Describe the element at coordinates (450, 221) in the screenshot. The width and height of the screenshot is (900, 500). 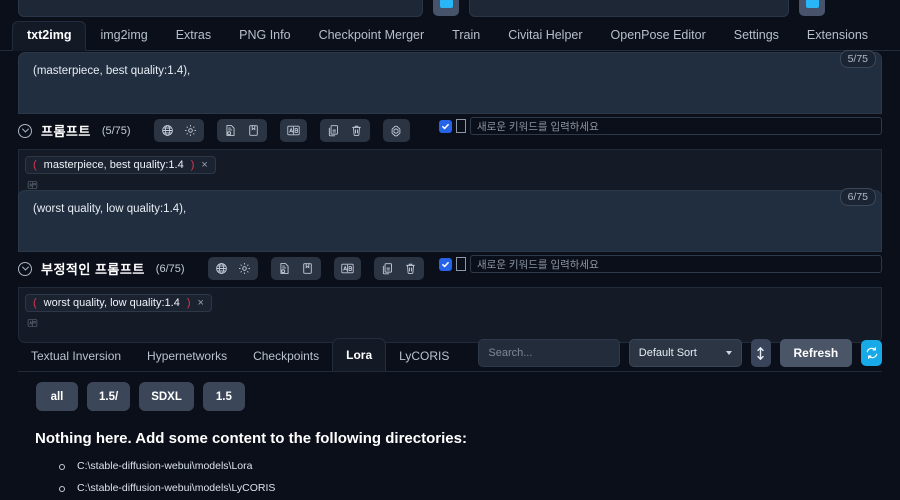
I see `negative-prompt-textarea: (worst quality, low quality:1.4),` at that location.